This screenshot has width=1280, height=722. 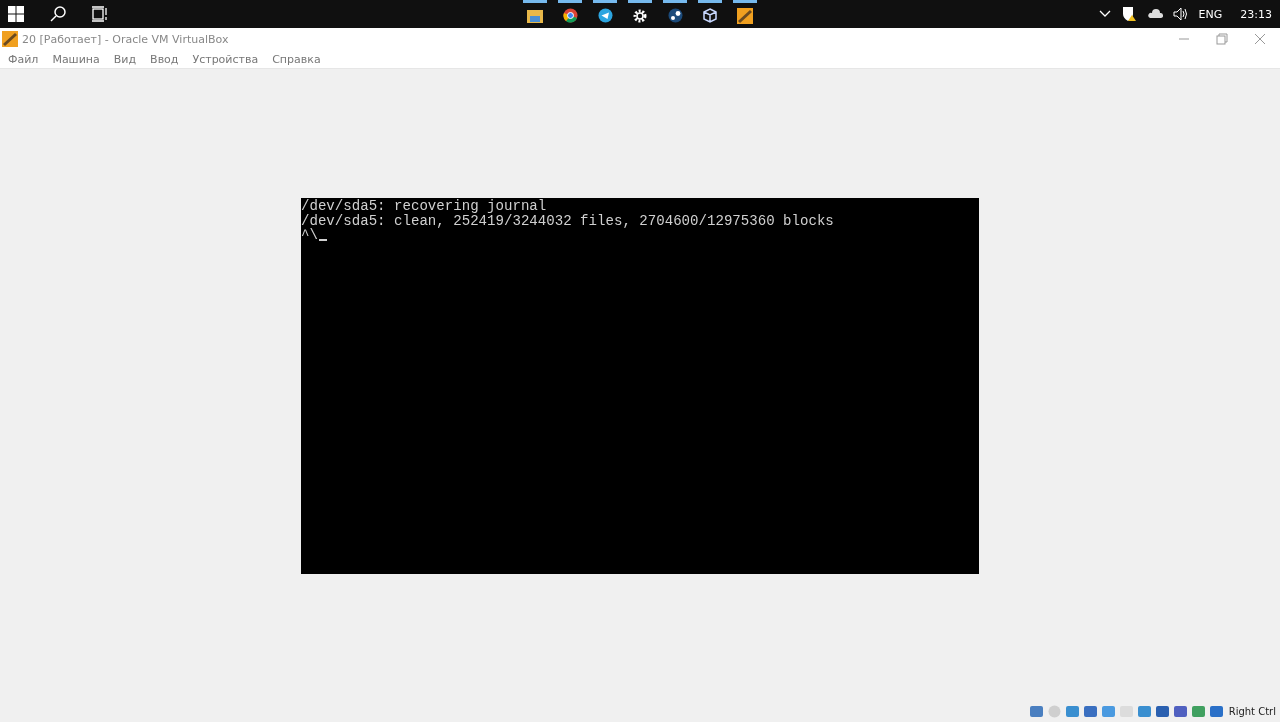 What do you see at coordinates (1104, 14) in the screenshot?
I see `chevron-up-icon` at bounding box center [1104, 14].